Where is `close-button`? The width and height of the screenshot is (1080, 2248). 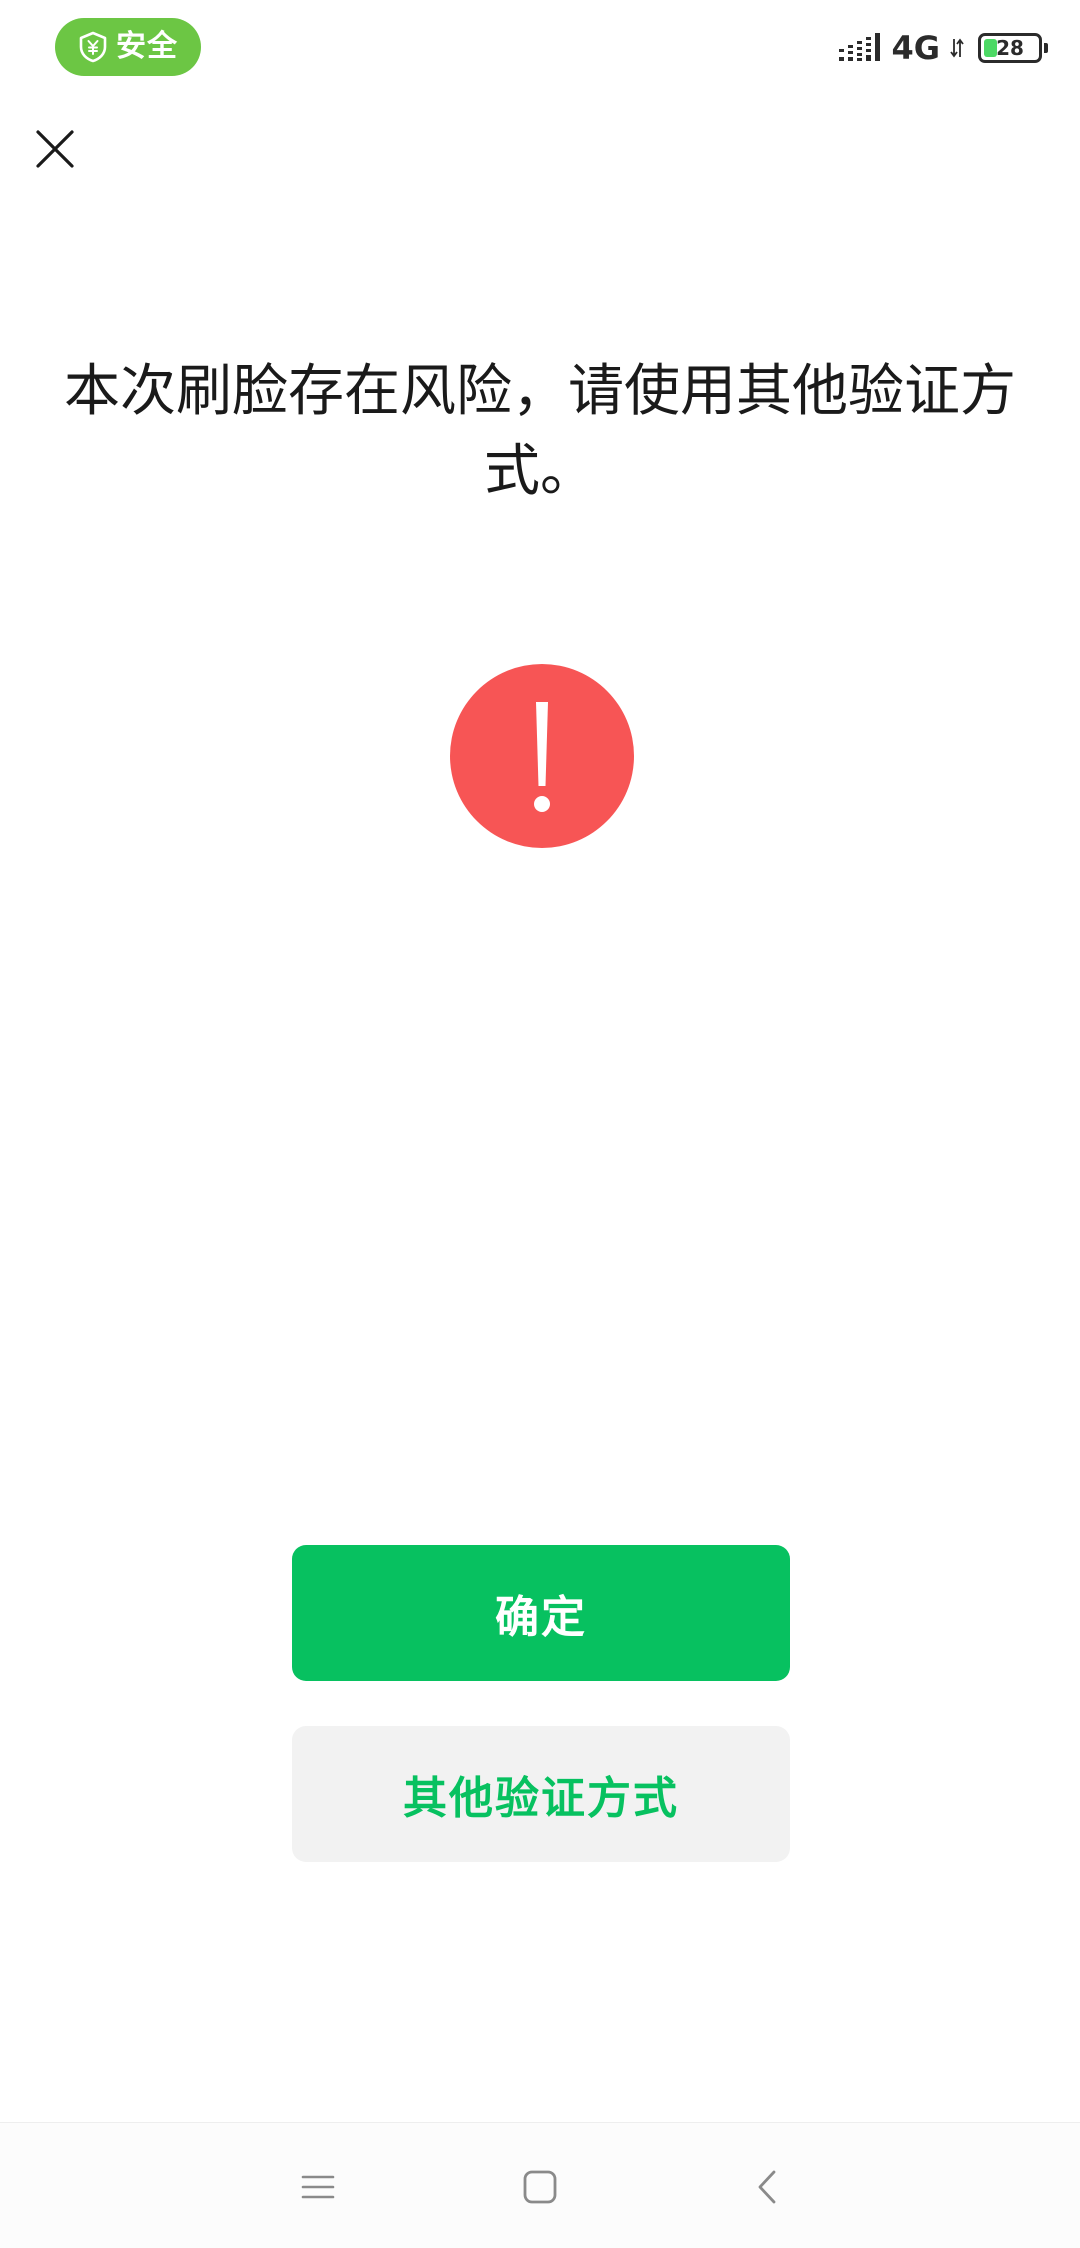
close-button is located at coordinates (55, 149).